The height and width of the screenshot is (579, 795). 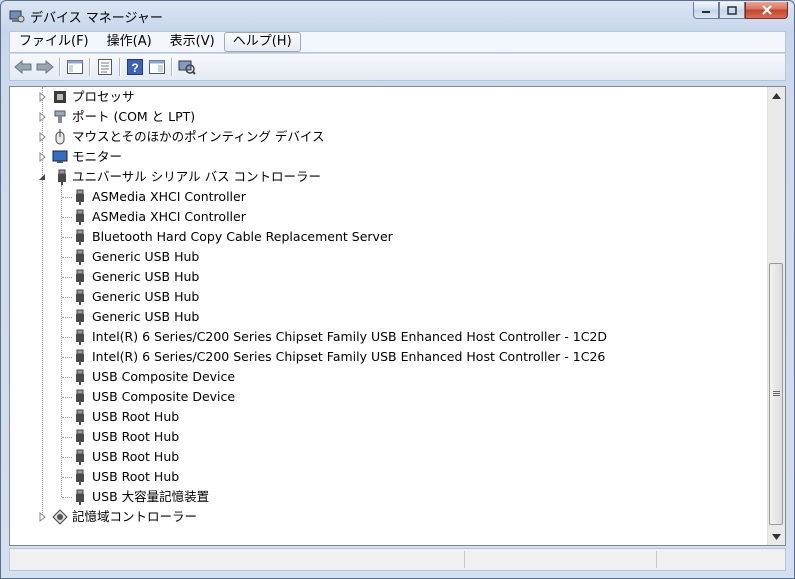 I want to click on properties-button, so click(x=105, y=67).